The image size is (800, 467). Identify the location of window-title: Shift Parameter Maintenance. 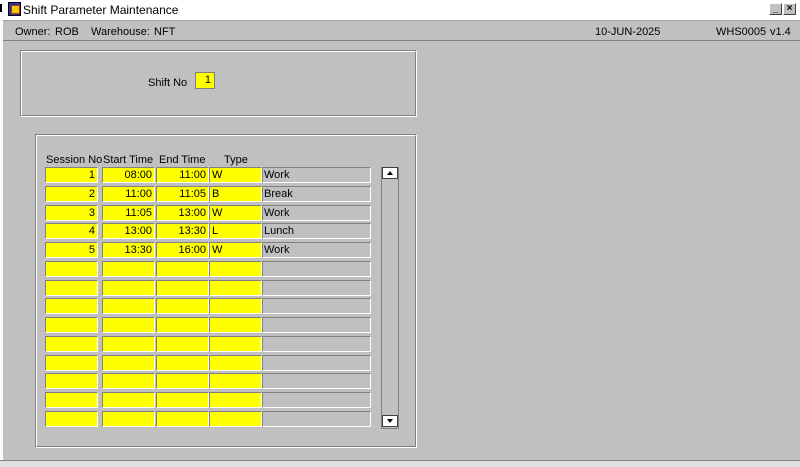
(101, 10).